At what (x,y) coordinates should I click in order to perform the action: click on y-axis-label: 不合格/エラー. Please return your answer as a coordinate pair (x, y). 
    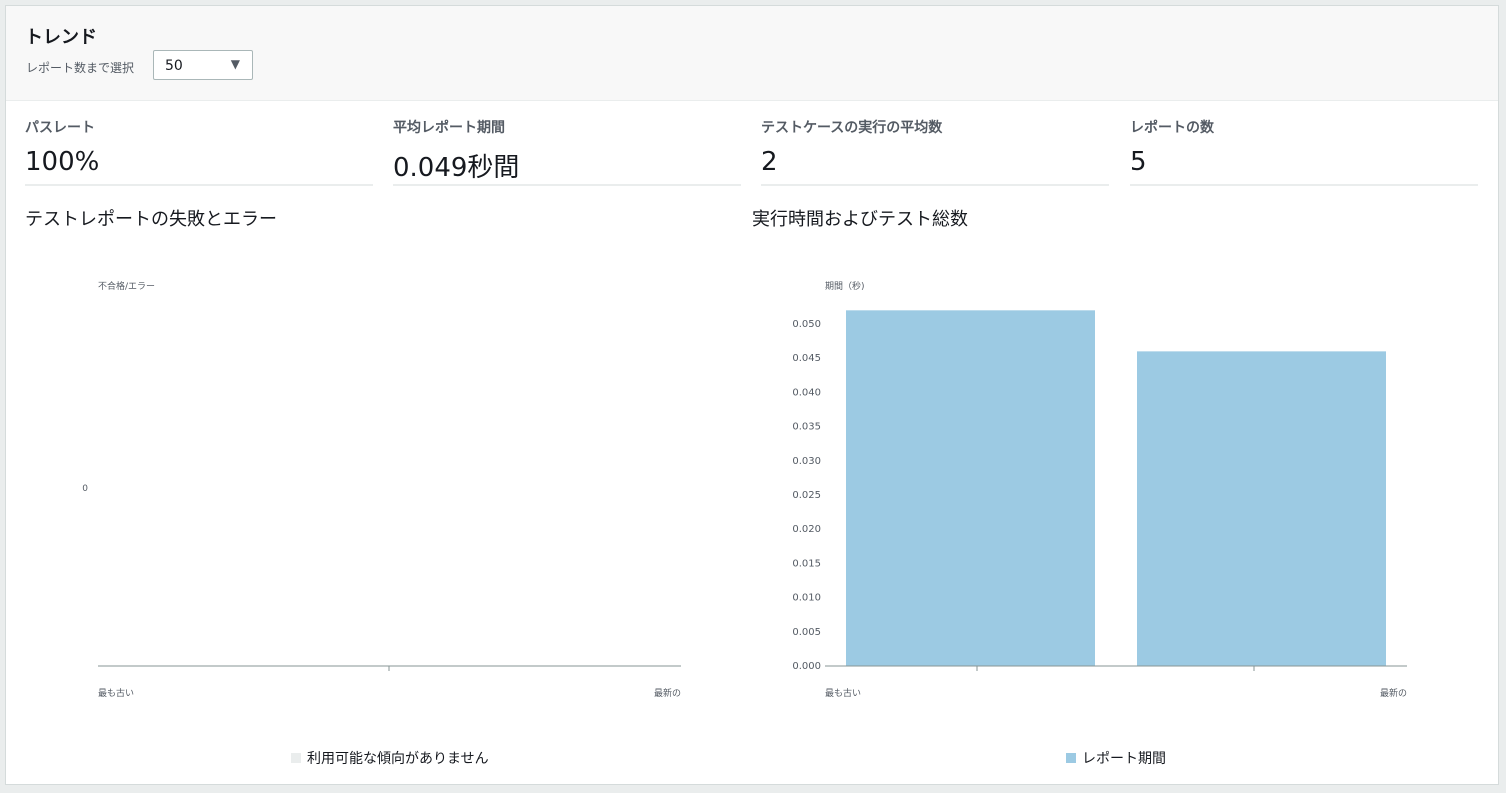
    Looking at the image, I should click on (126, 286).